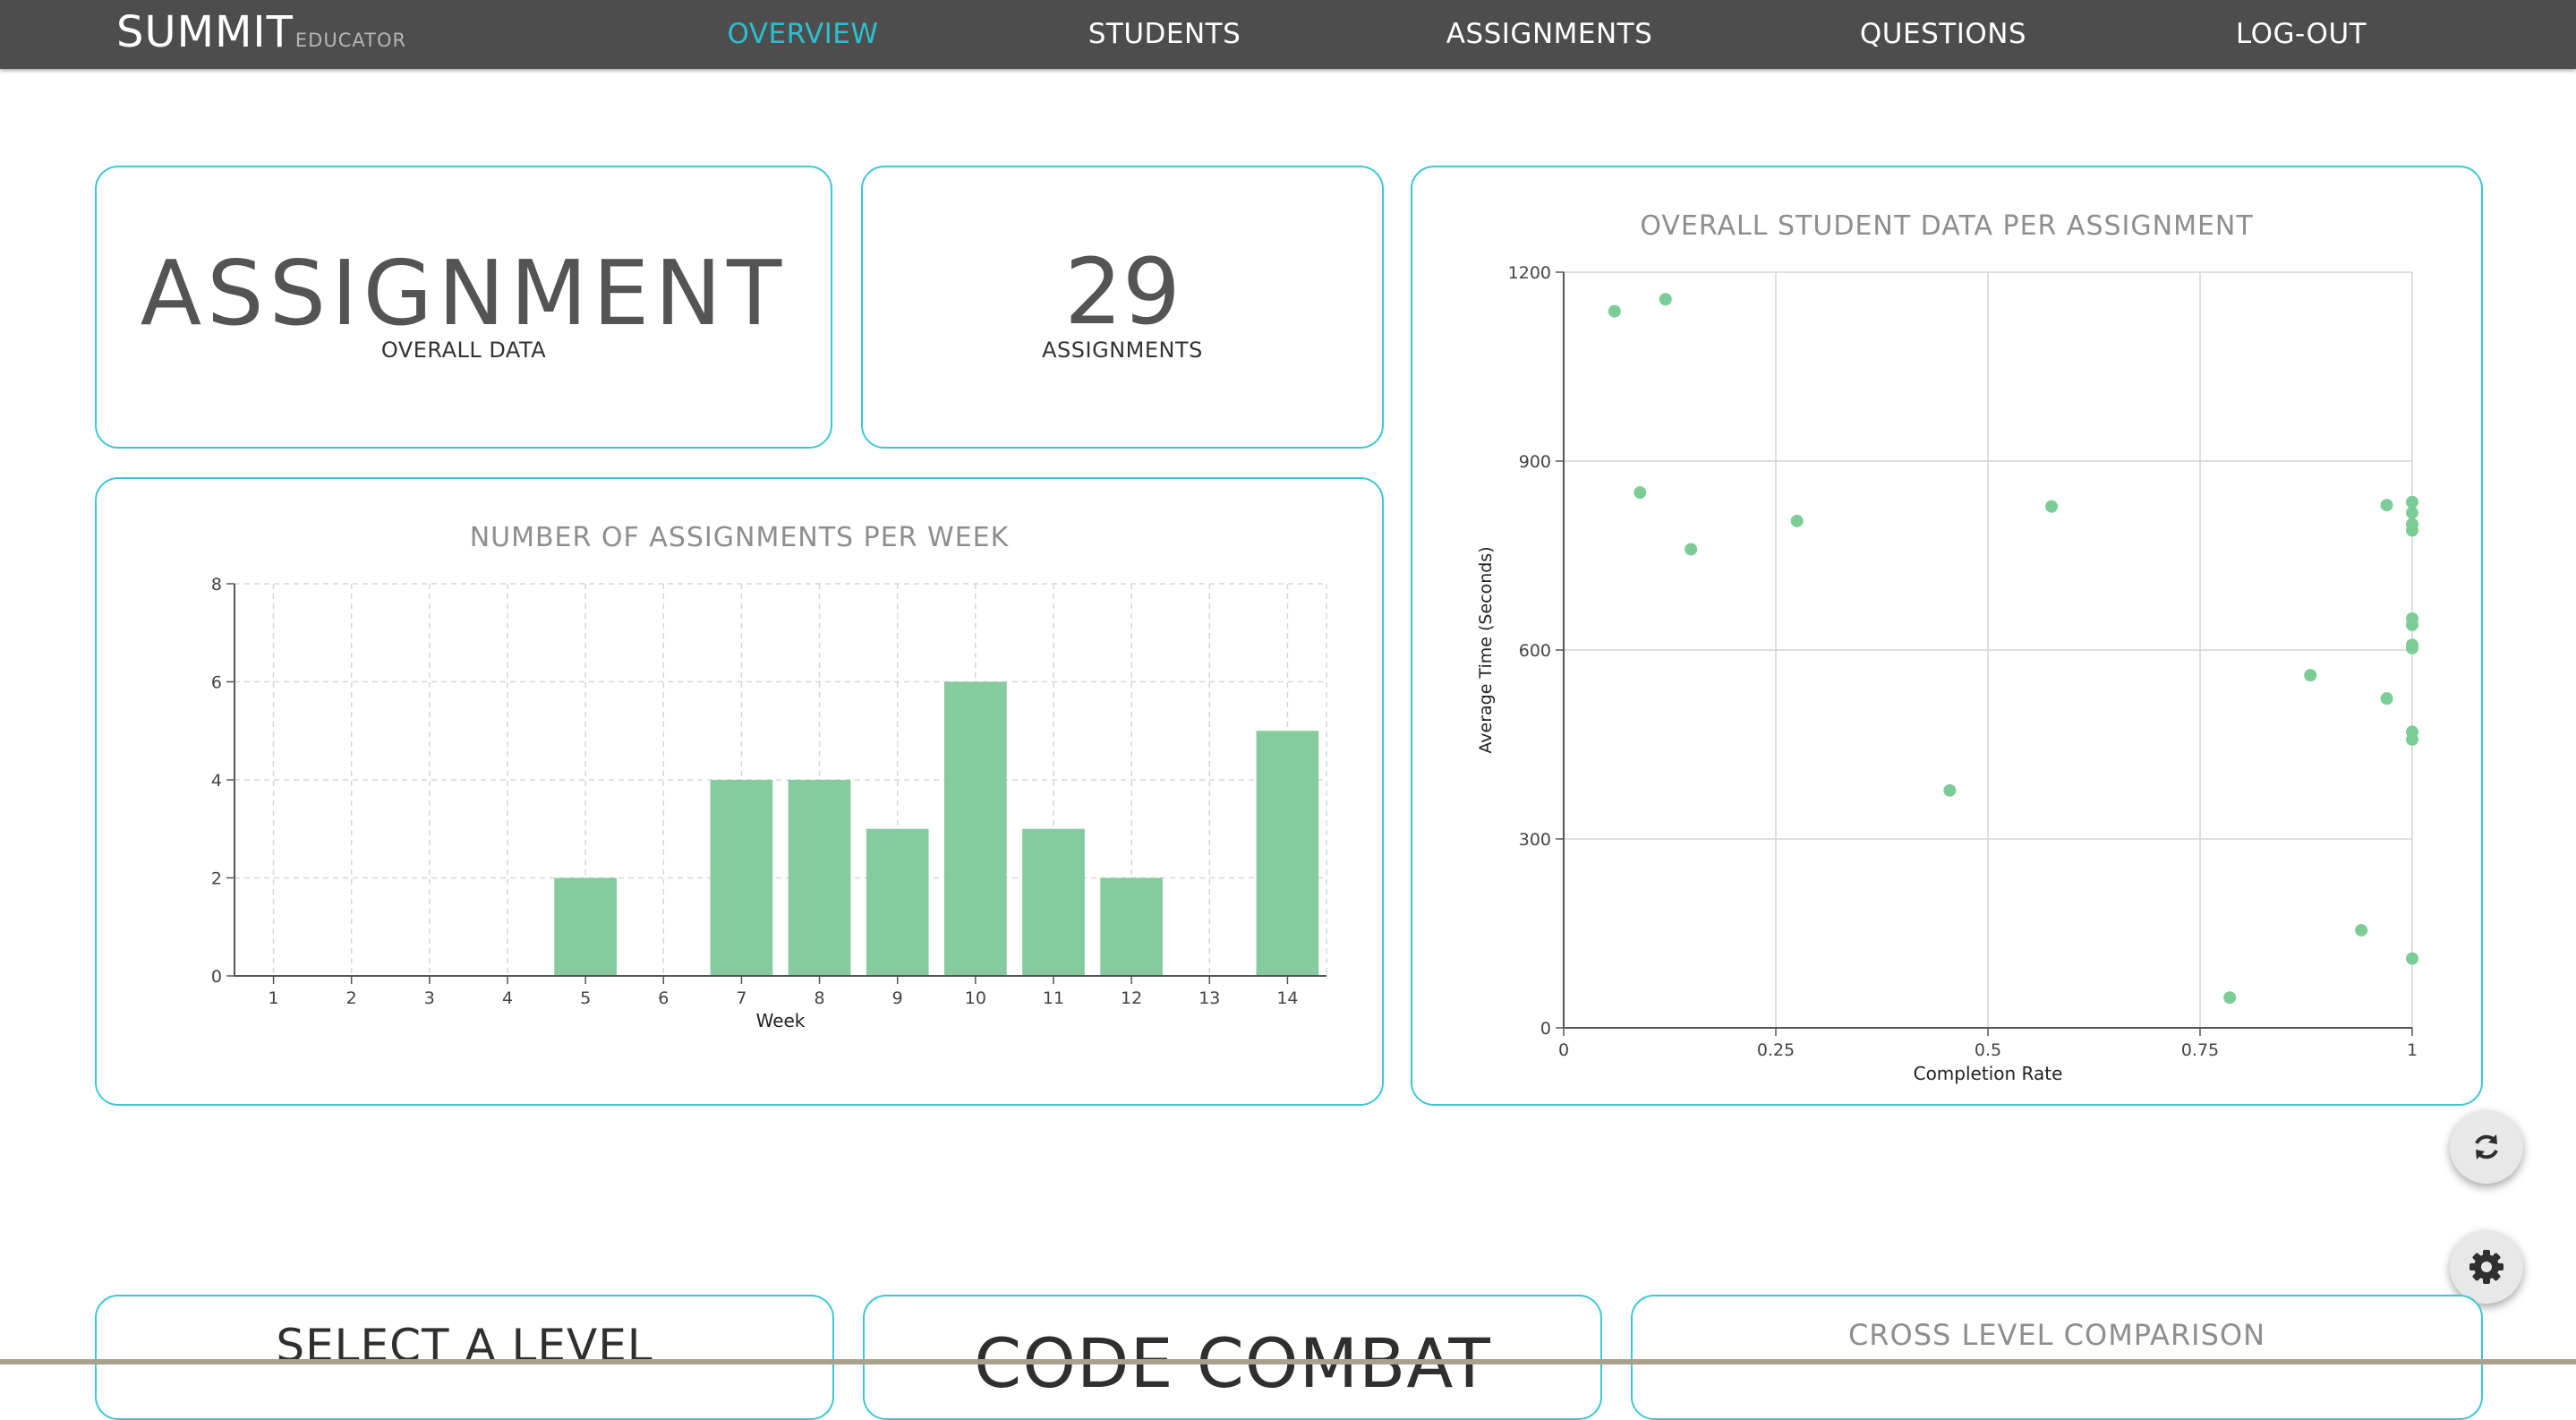  Describe the element at coordinates (1232, 1357) in the screenshot. I see `code-combat-card: CODE COMBAT` at that location.